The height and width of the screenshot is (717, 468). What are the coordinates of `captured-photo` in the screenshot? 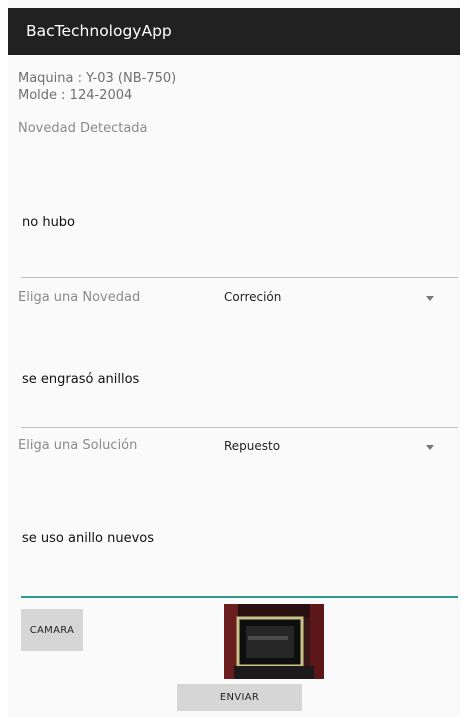 It's located at (274, 641).